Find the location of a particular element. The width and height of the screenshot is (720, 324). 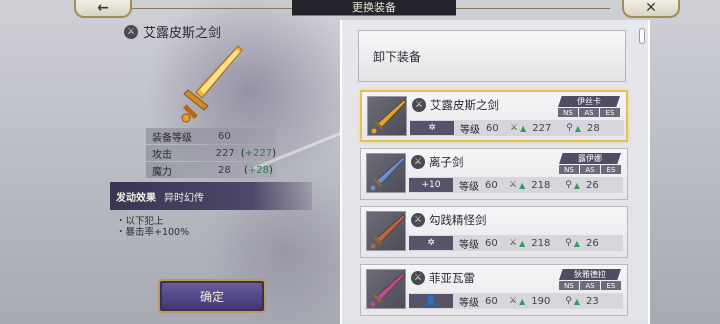

owner-tag: 露伊娜 is located at coordinates (590, 158).